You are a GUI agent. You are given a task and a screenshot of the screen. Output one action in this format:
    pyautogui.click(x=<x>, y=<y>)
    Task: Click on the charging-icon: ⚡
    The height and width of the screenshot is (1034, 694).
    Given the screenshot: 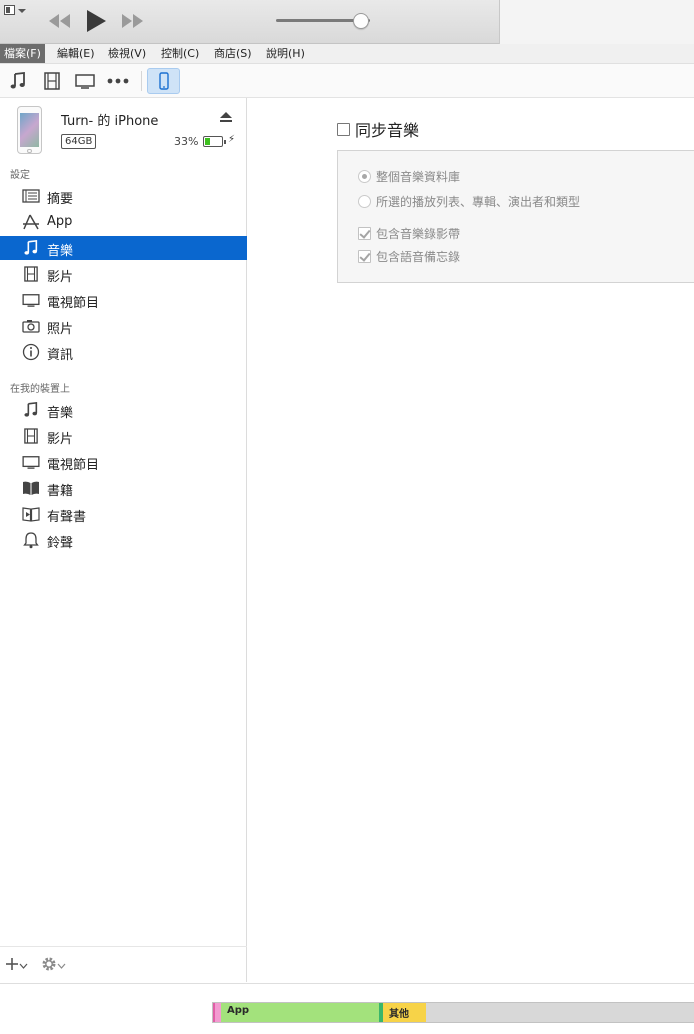 What is the action you would take?
    pyautogui.click(x=232, y=139)
    